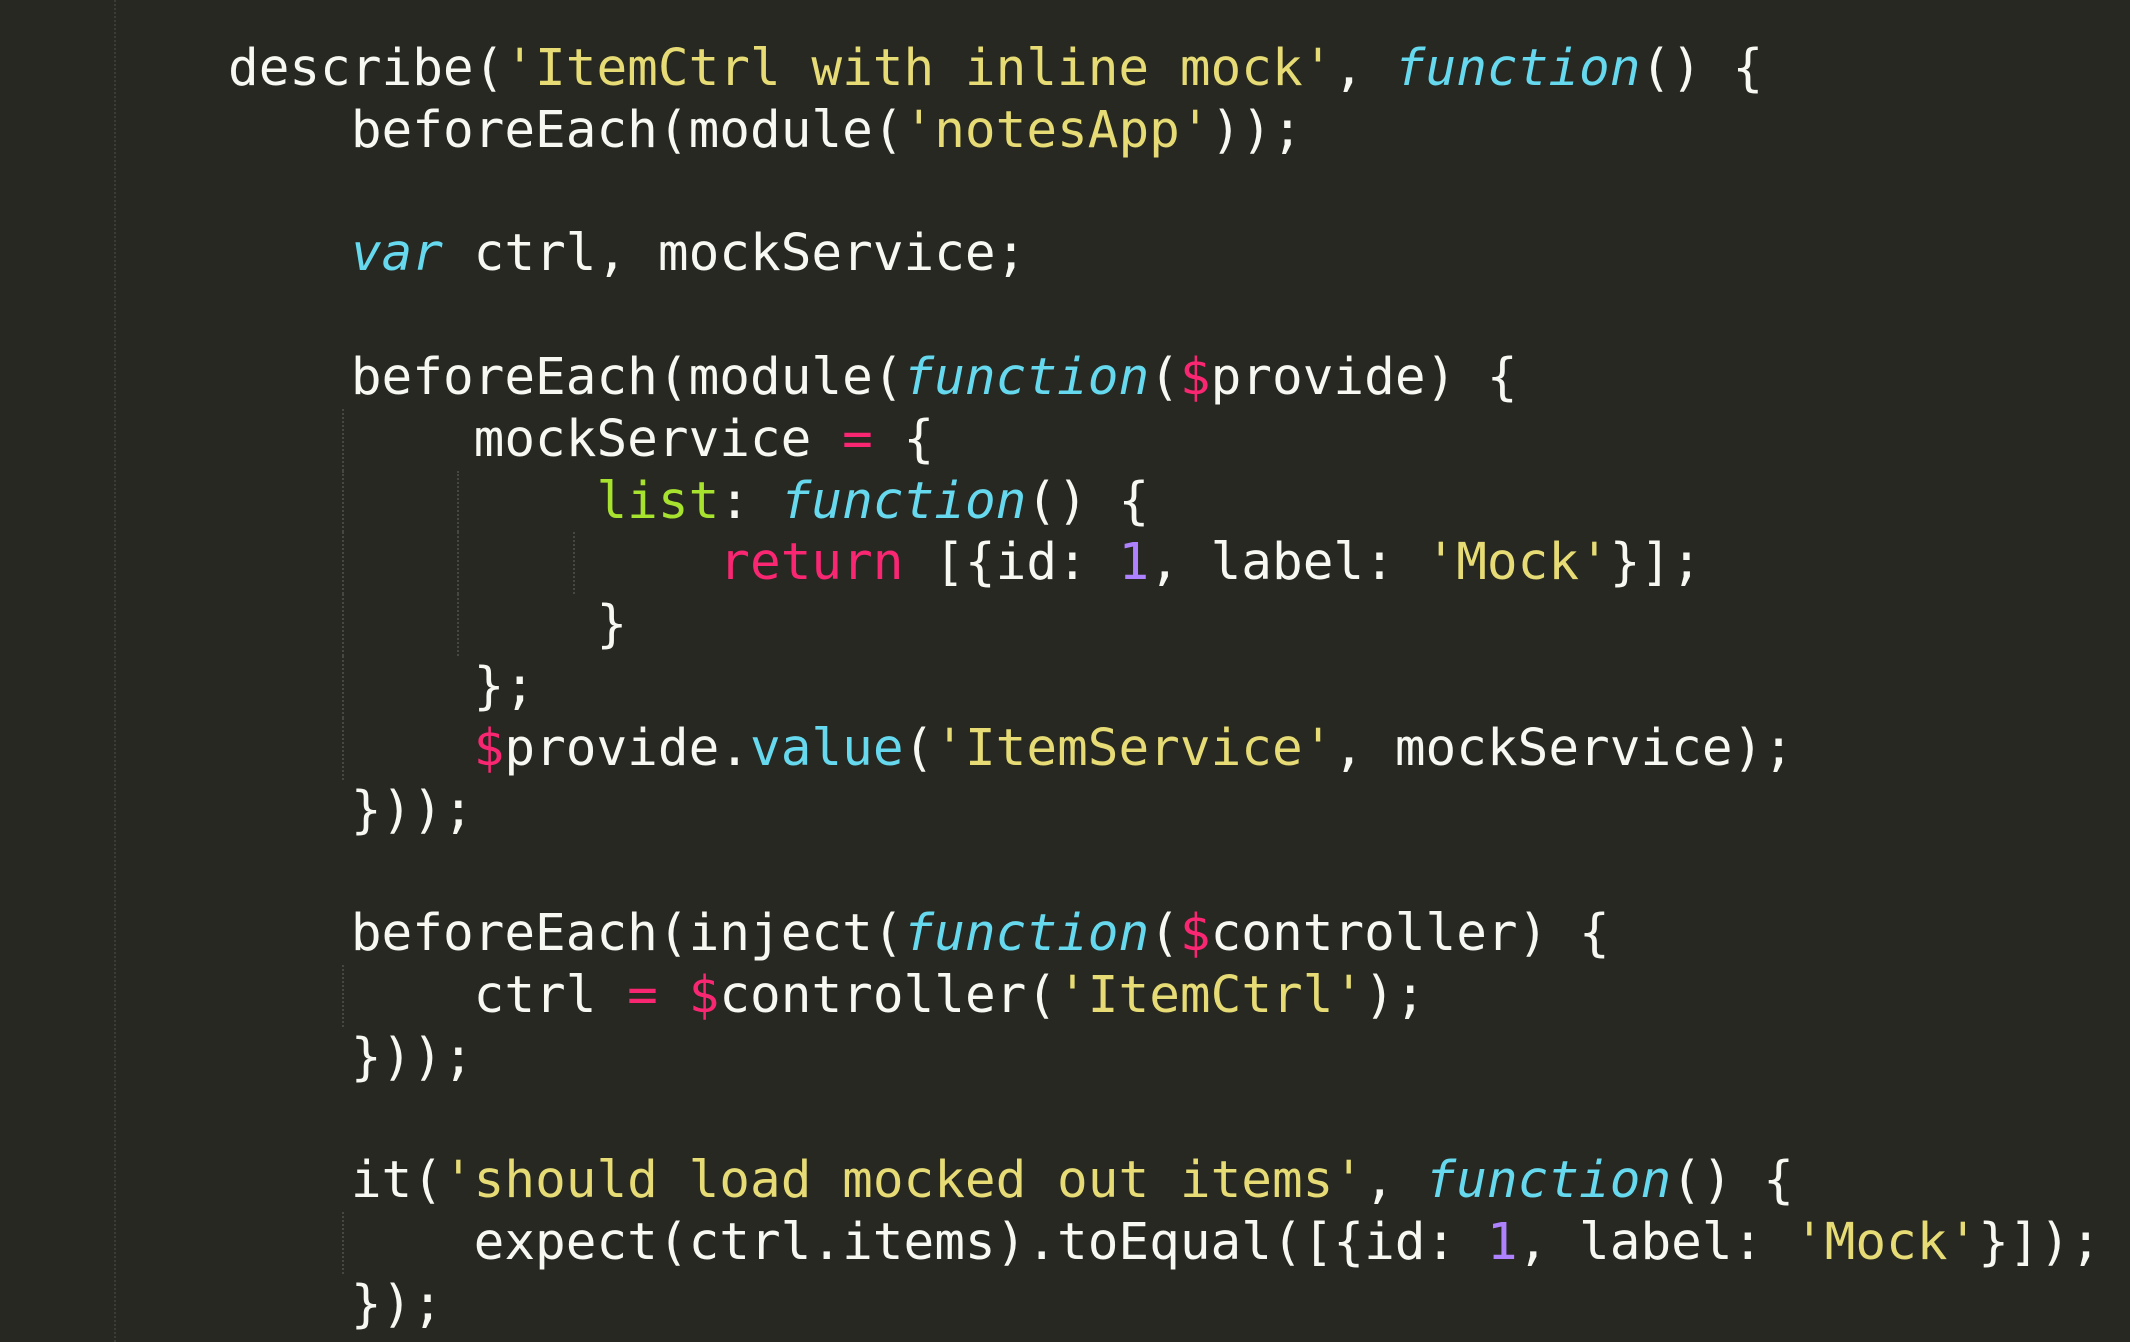 The height and width of the screenshot is (1342, 2130). What do you see at coordinates (1517, 563) in the screenshot?
I see `code-token-str: 'Mock'` at bounding box center [1517, 563].